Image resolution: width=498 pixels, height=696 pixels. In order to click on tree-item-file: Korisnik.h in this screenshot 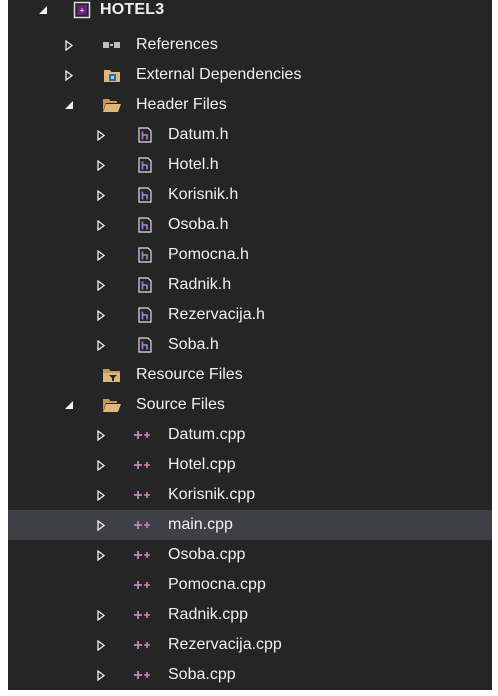, I will do `click(250, 195)`.